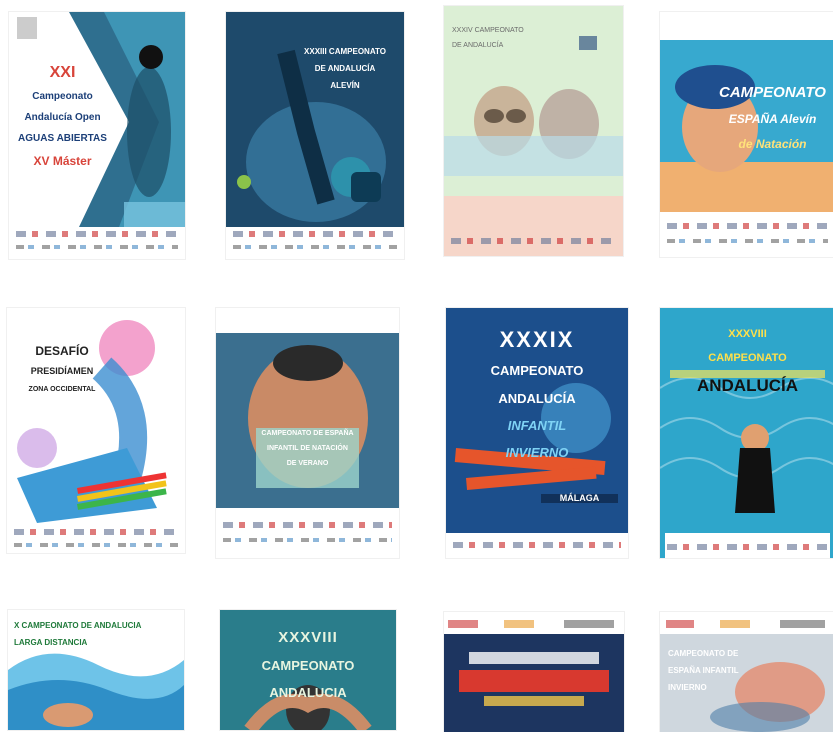  I want to click on poster-xxxiv-andalucia: XXXIV CAMPEONATO DE ANDALUCÍA, so click(533, 131).